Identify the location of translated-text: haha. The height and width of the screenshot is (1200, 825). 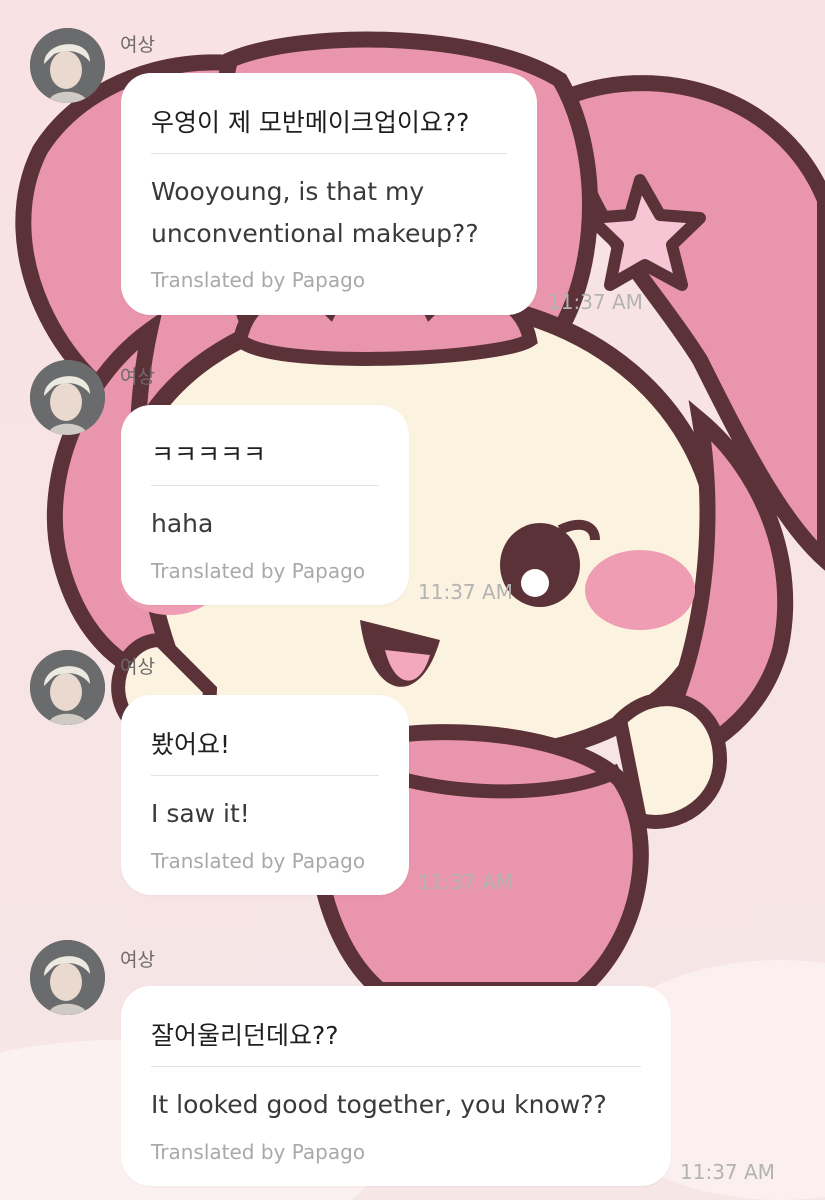
(182, 523).